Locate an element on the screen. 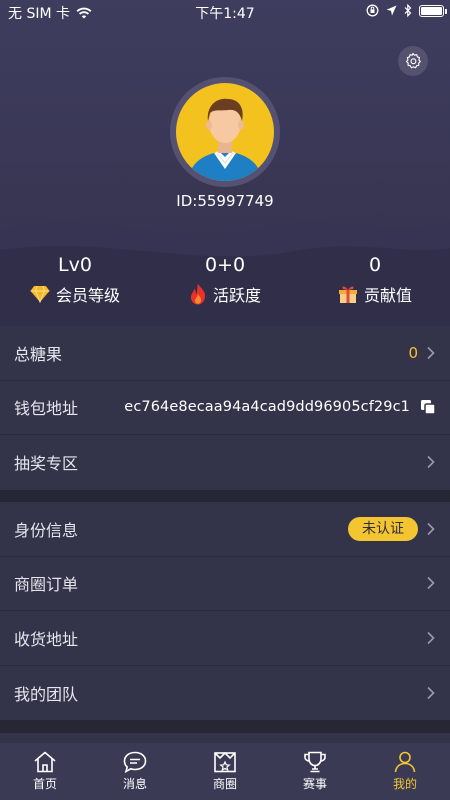 The height and width of the screenshot is (800, 450). stat-label: 贡献值 is located at coordinates (387, 295).